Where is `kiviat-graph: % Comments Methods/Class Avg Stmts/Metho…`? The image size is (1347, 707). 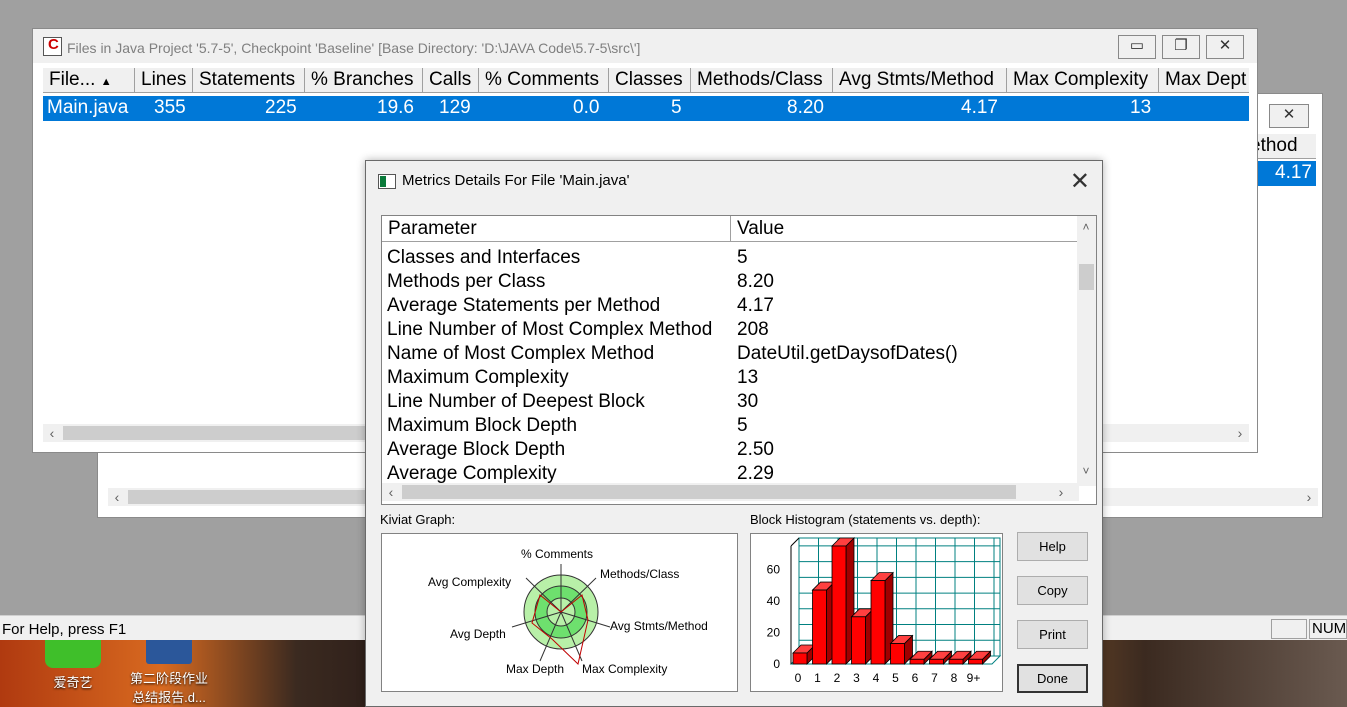
kiviat-graph: % Comments Methods/Class Avg Stmts/Metho… is located at coordinates (559, 612).